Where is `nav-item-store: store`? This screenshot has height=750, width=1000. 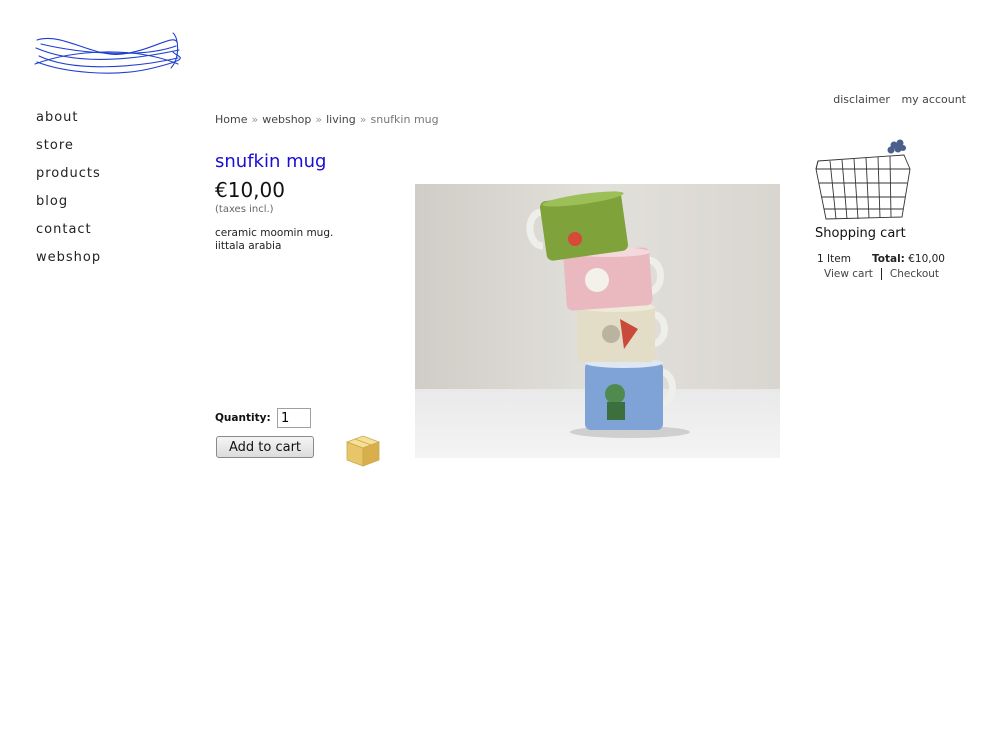
nav-item-store: store is located at coordinates (68, 146).